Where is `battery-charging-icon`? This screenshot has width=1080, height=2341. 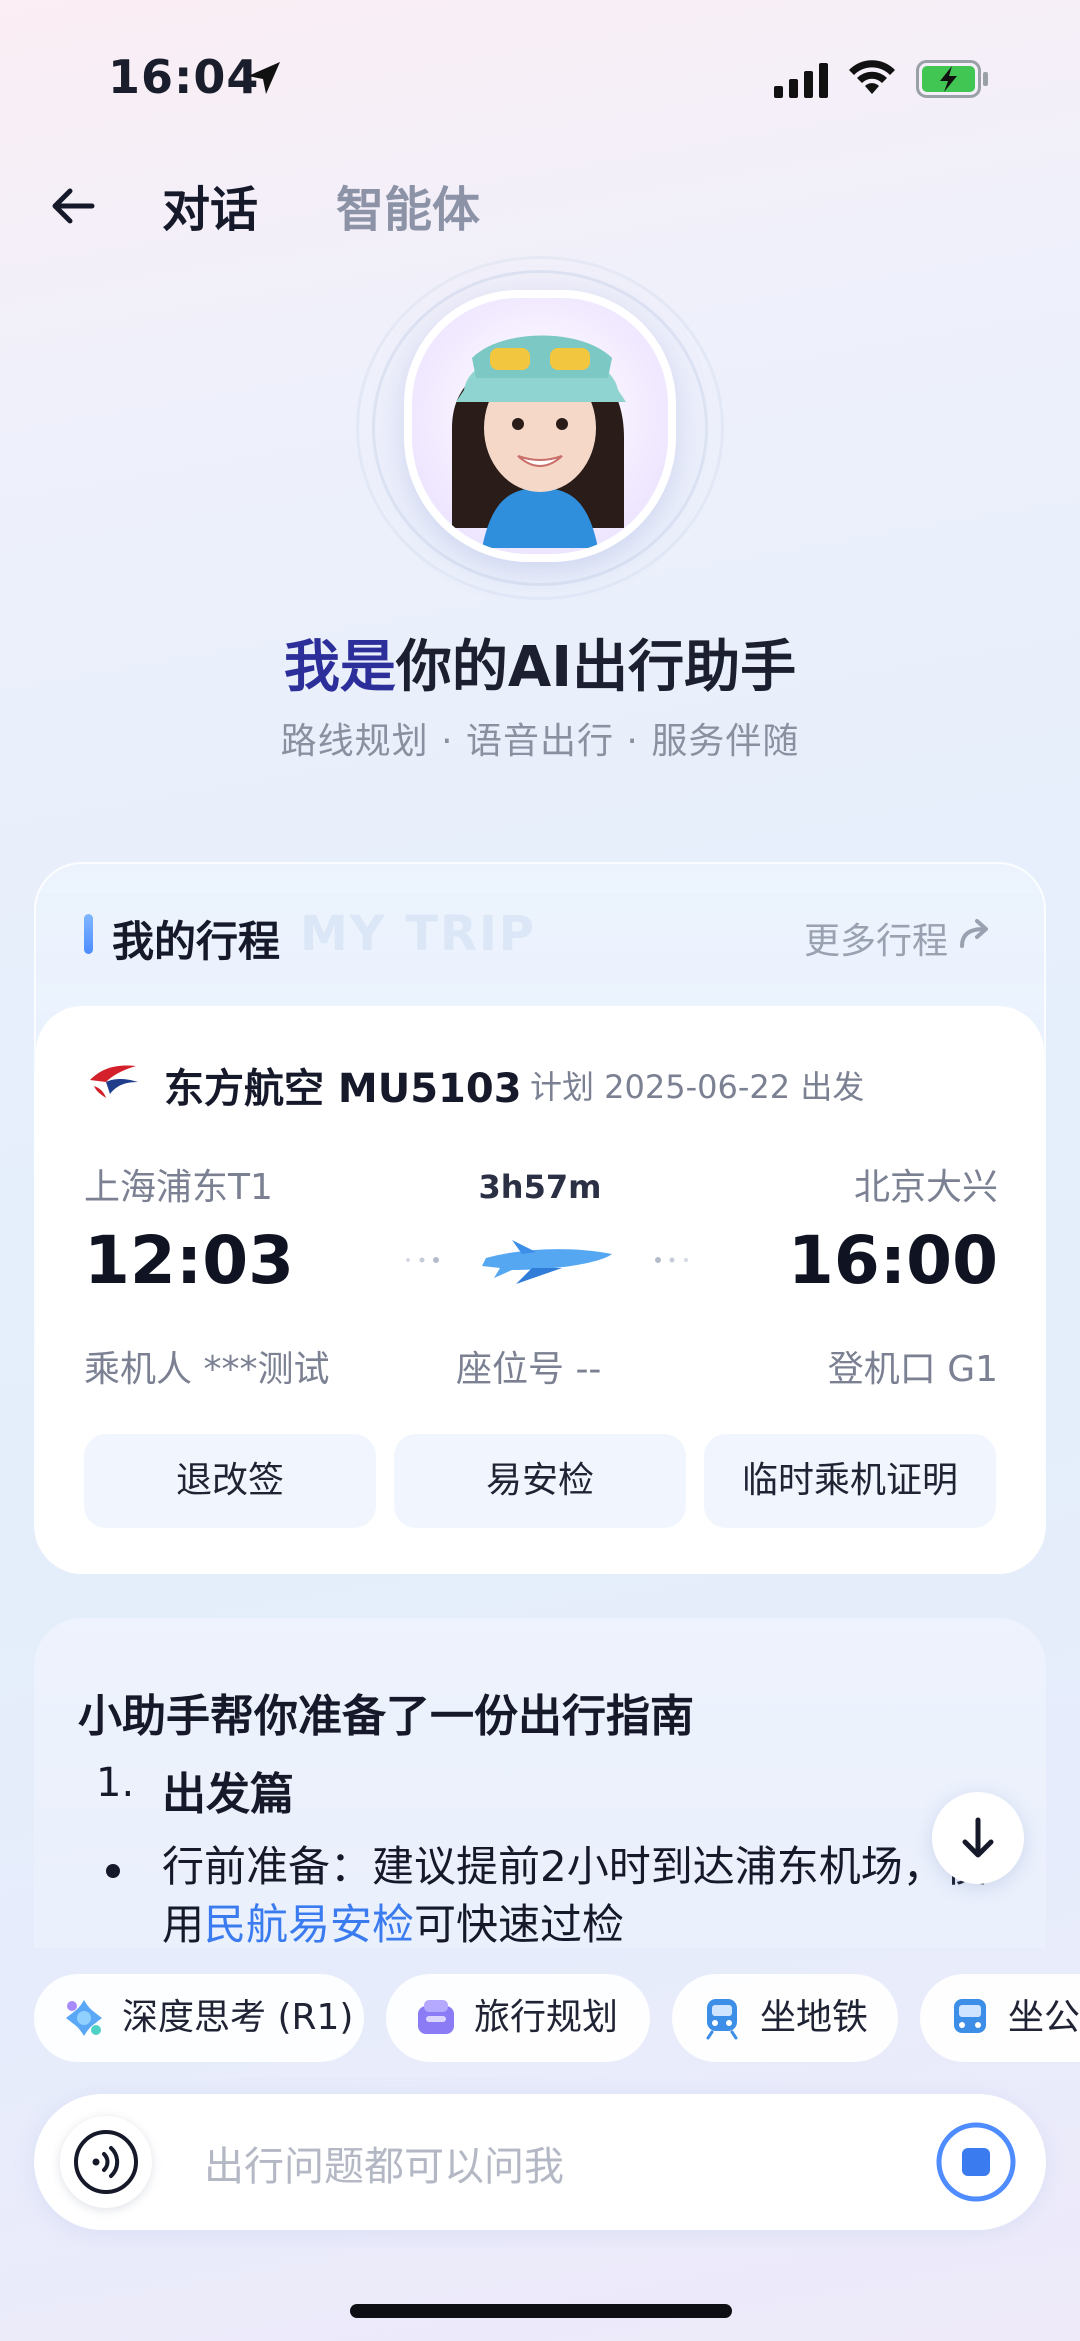 battery-charging-icon is located at coordinates (952, 79).